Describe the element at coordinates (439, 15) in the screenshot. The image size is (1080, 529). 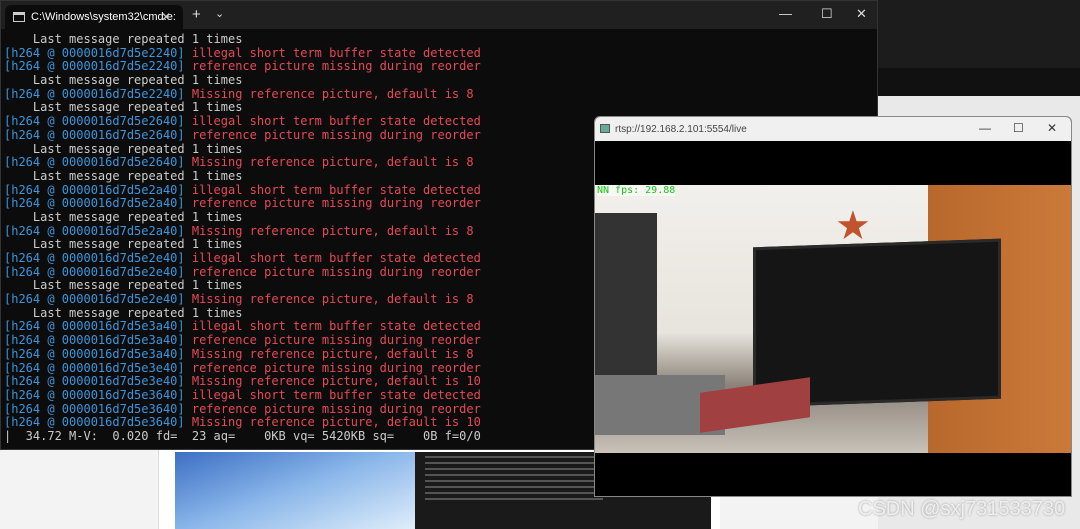
I see `terminal-titlebar: C:\Windows\system32\cmd.e: ✕ + ⌄ — ☐ ✕` at that location.